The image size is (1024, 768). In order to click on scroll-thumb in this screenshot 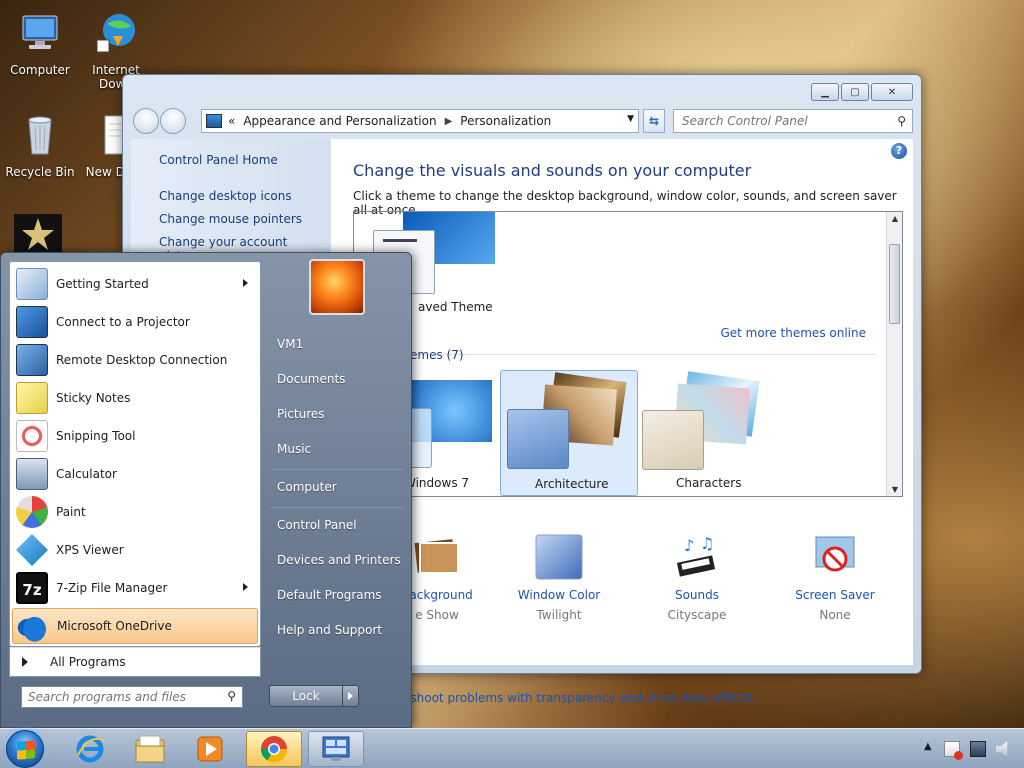, I will do `click(894, 284)`.